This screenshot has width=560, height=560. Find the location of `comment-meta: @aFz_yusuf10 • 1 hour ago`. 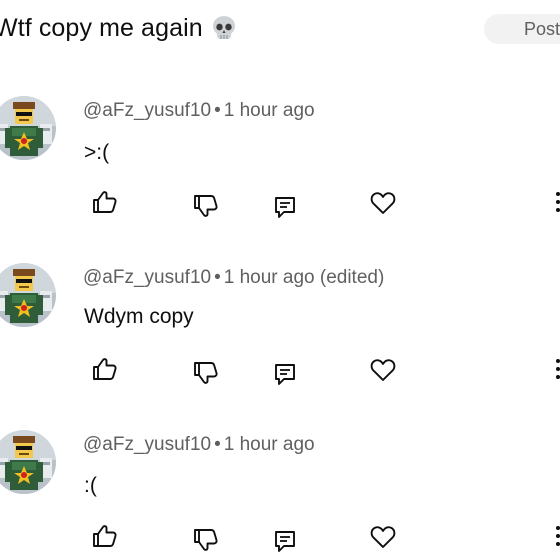

comment-meta: @aFz_yusuf10 • 1 hour ago is located at coordinates (199, 445).